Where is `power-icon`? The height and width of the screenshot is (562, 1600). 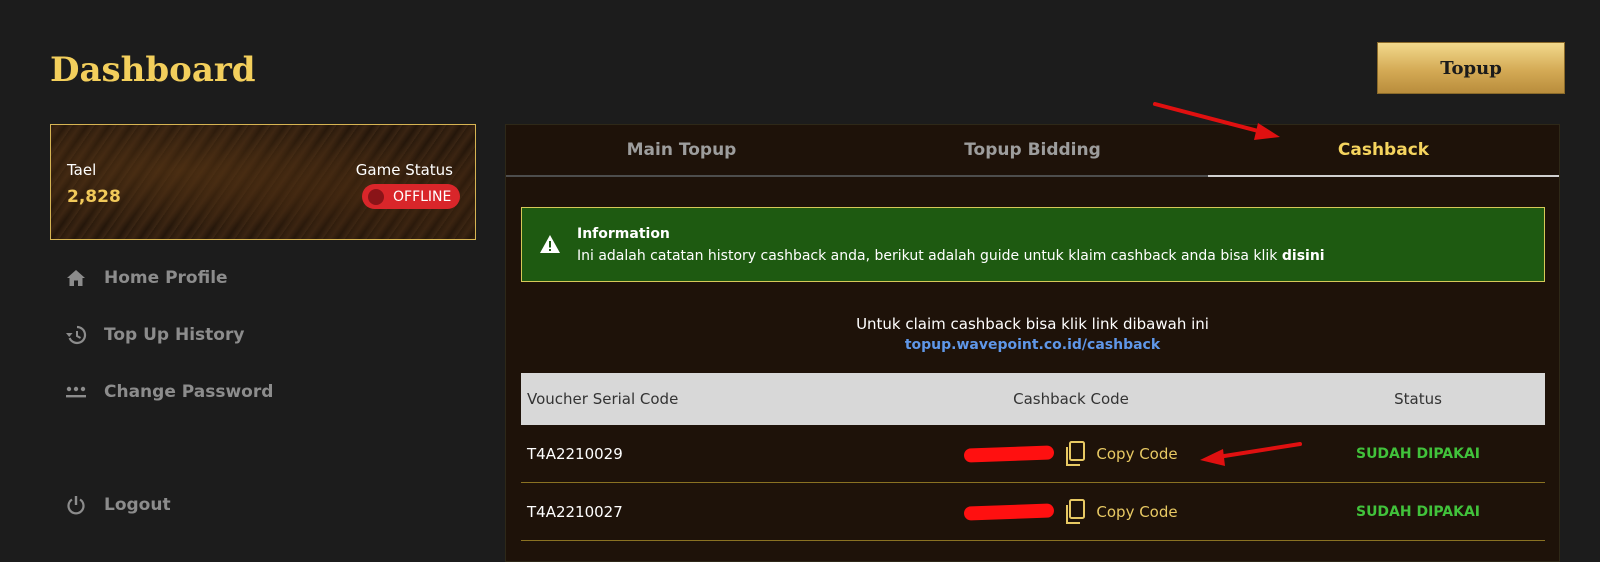
power-icon is located at coordinates (76, 505).